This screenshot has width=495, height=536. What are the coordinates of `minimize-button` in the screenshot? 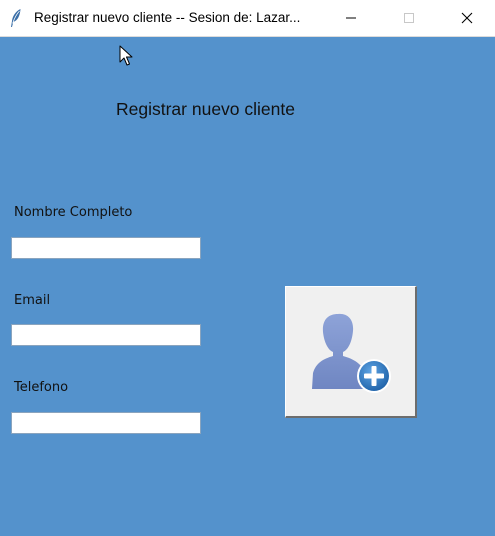 It's located at (351, 18).